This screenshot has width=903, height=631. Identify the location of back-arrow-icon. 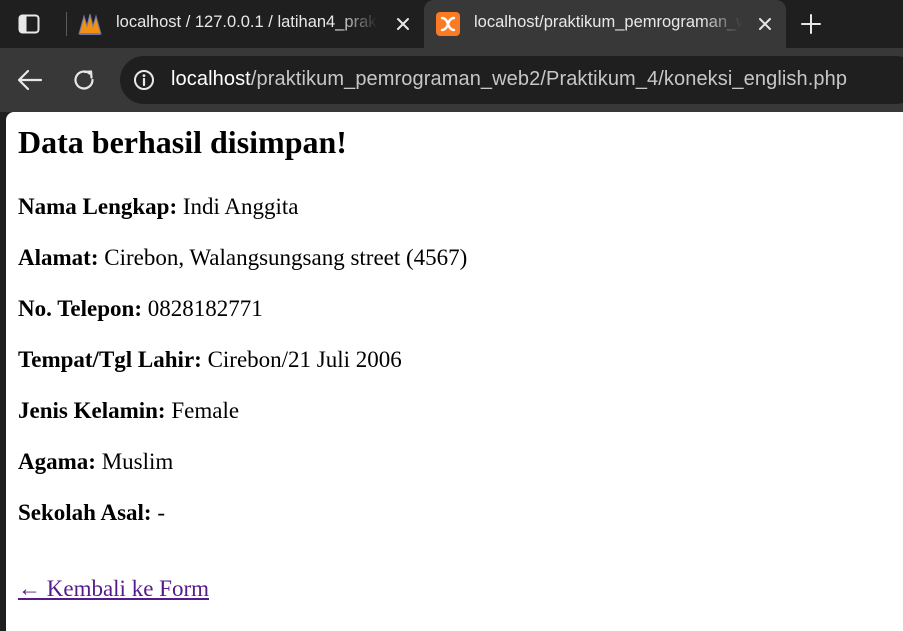
(30, 80).